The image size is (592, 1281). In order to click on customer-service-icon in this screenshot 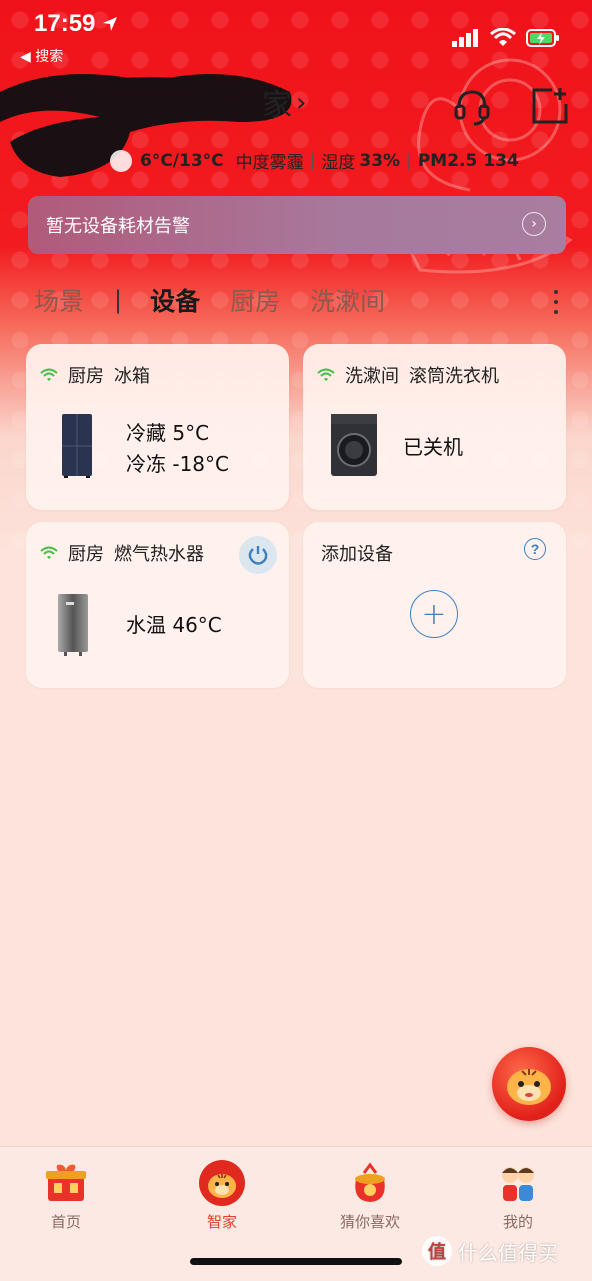, I will do `click(472, 106)`.